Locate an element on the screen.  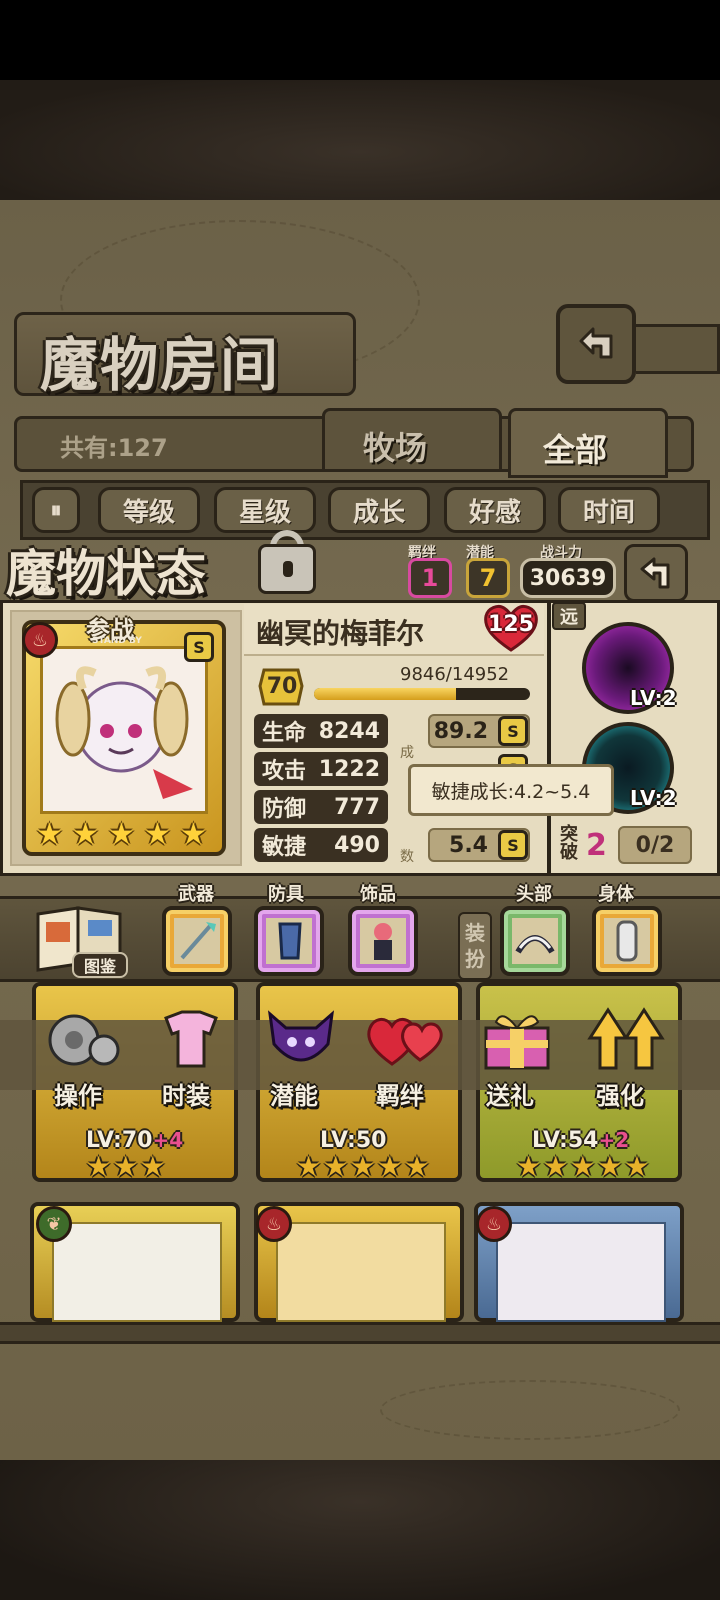
armor-slot is located at coordinates (289, 941).